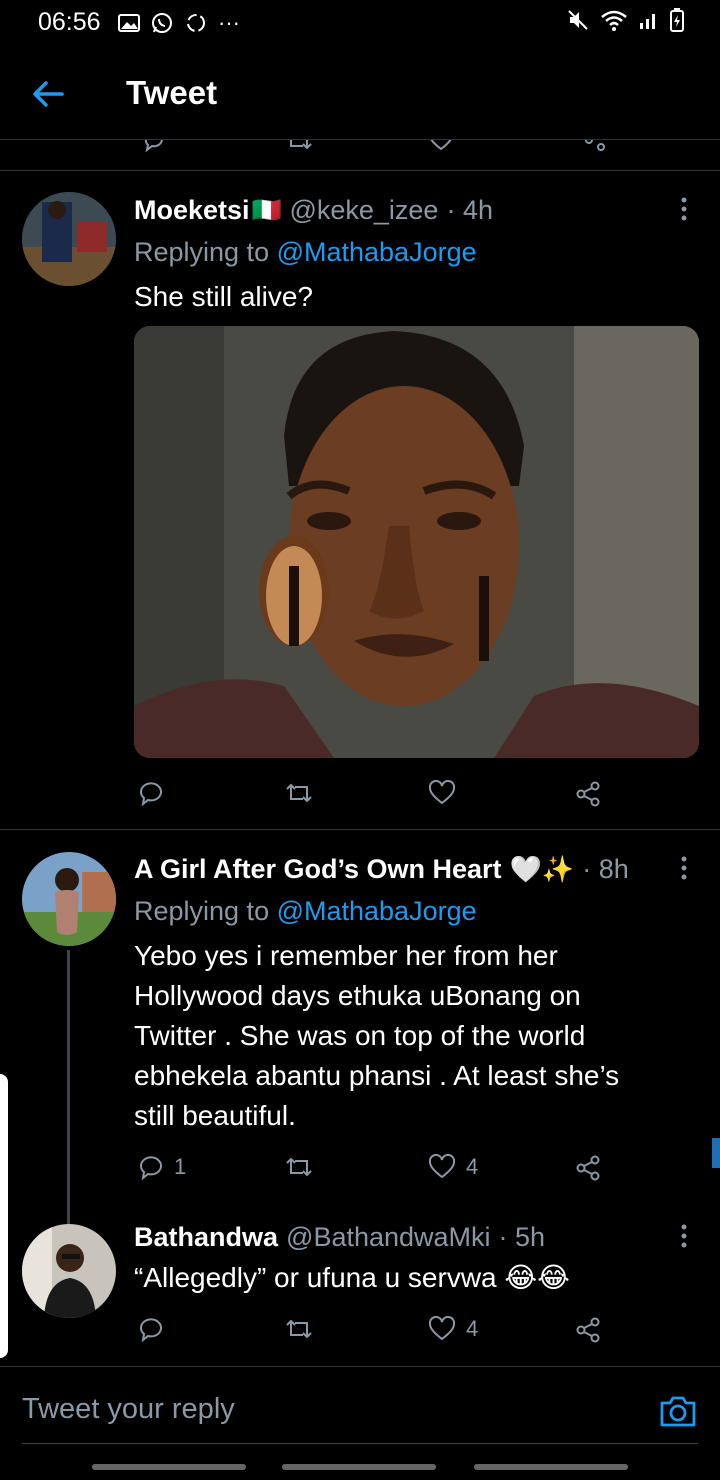 The image size is (720, 1480). I want to click on timestamp: · 8h, so click(605, 869).